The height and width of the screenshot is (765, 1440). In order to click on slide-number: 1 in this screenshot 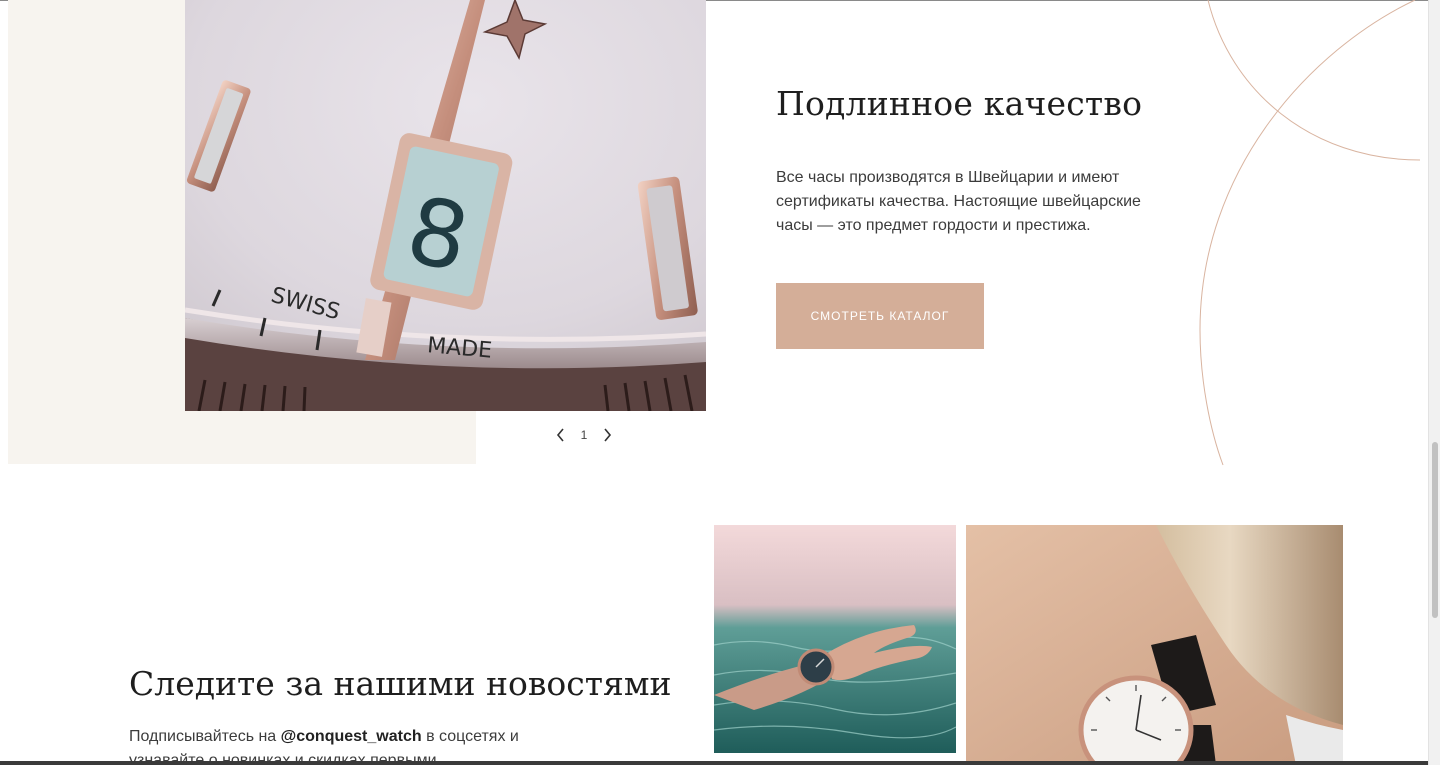, I will do `click(584, 435)`.